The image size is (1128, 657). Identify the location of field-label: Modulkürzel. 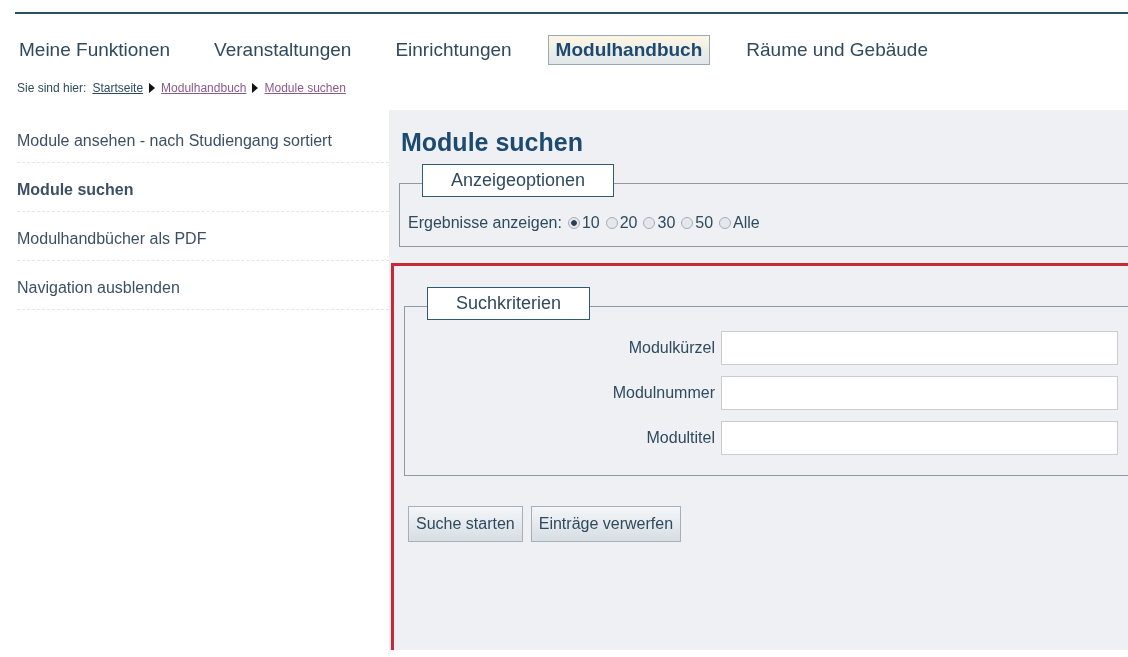
(671, 348).